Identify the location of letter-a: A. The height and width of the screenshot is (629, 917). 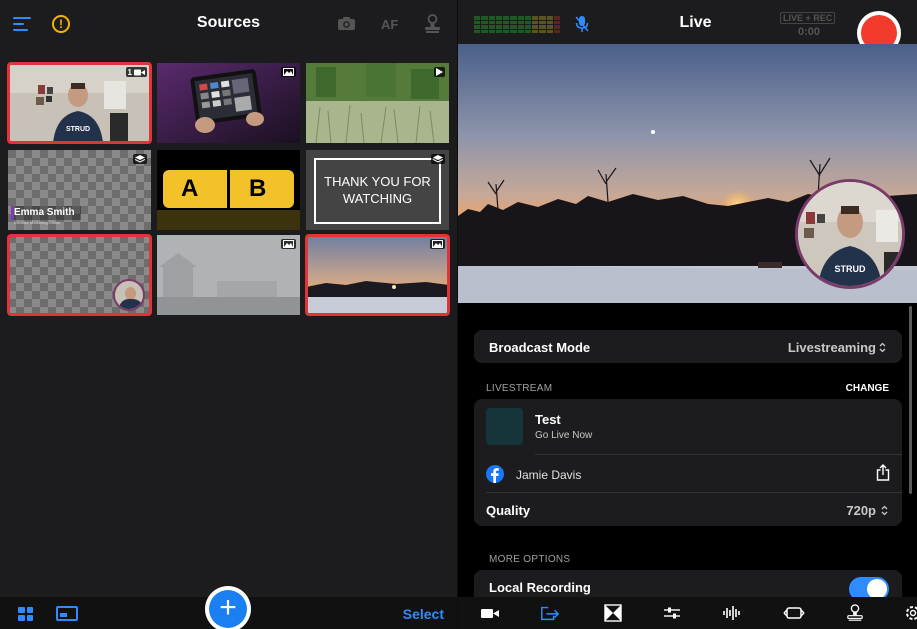
(190, 188).